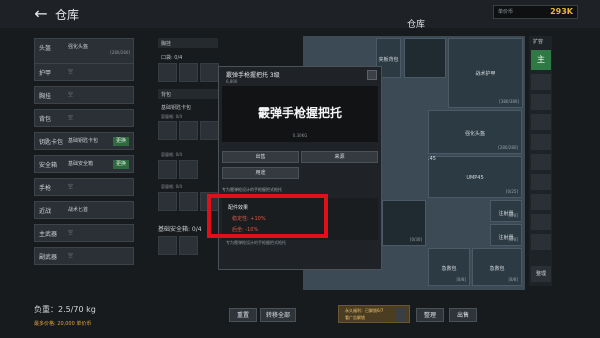 Image resolution: width=600 pixels, height=338 pixels. What do you see at coordinates (45, 211) in the screenshot?
I see `slot-name: 近战` at bounding box center [45, 211].